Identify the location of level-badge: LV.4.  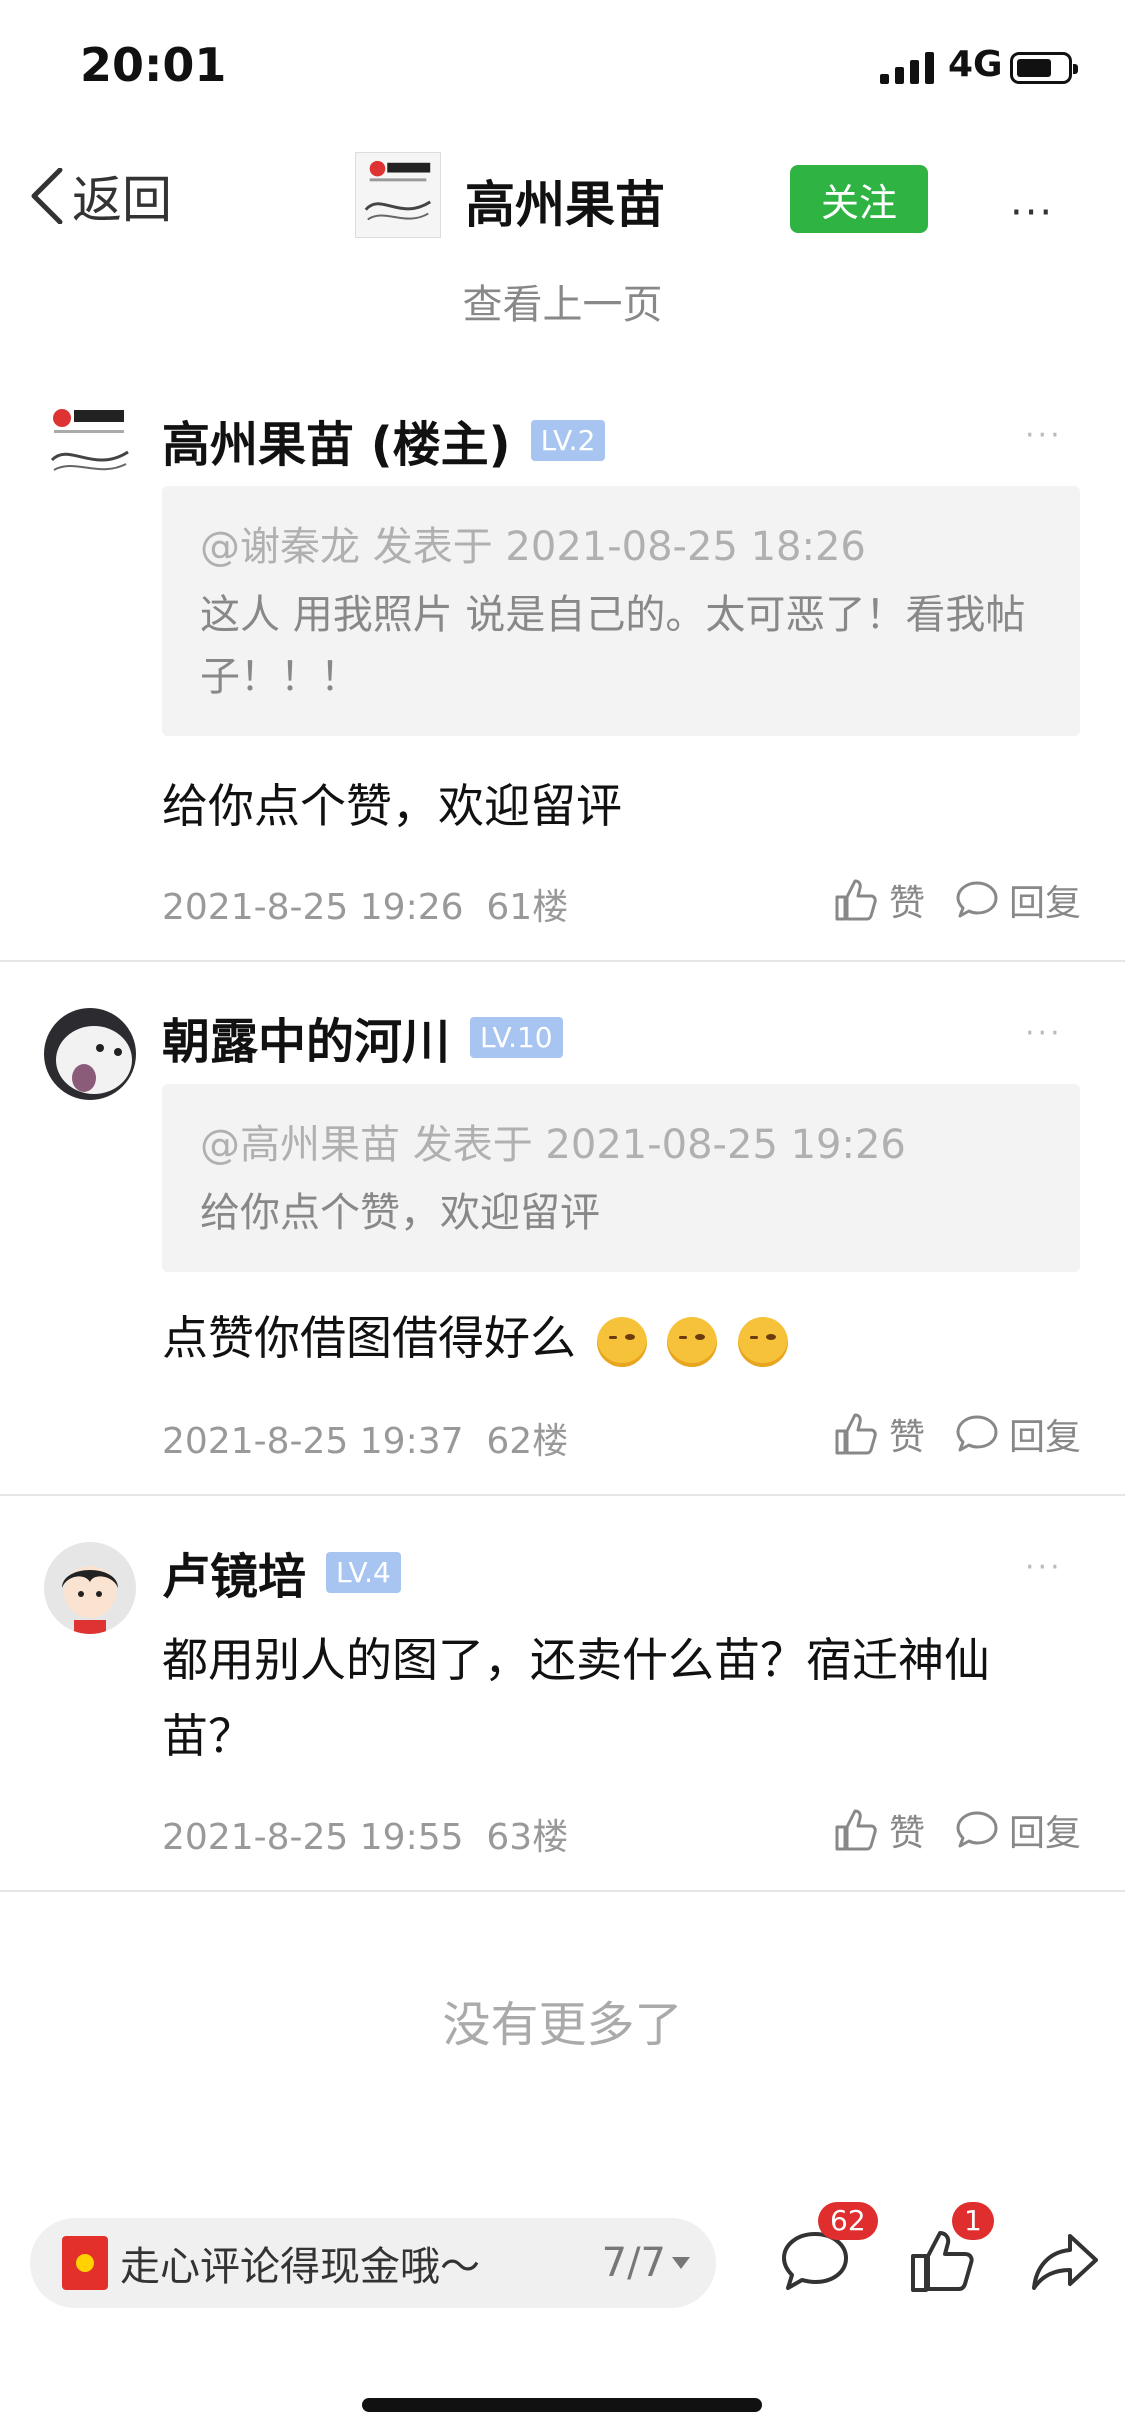
(363, 1572).